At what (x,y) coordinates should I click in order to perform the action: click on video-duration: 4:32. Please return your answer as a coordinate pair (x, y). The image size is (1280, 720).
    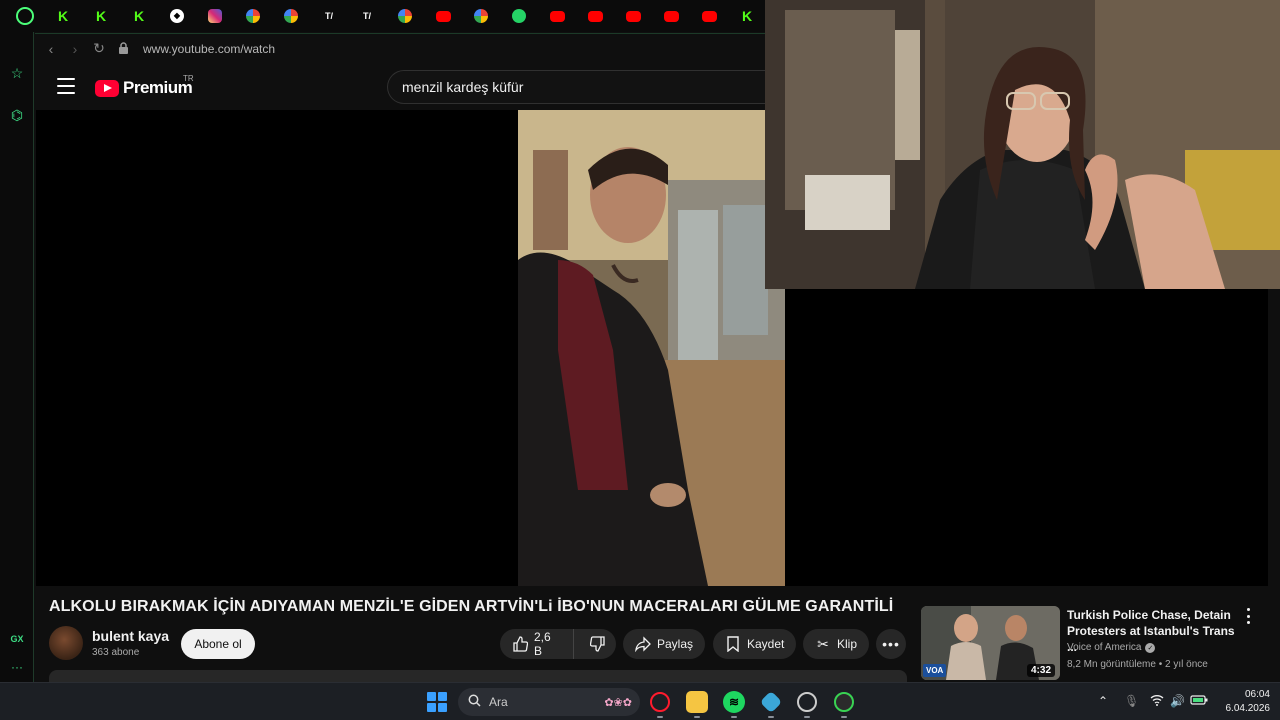
    Looking at the image, I should click on (1040, 670).